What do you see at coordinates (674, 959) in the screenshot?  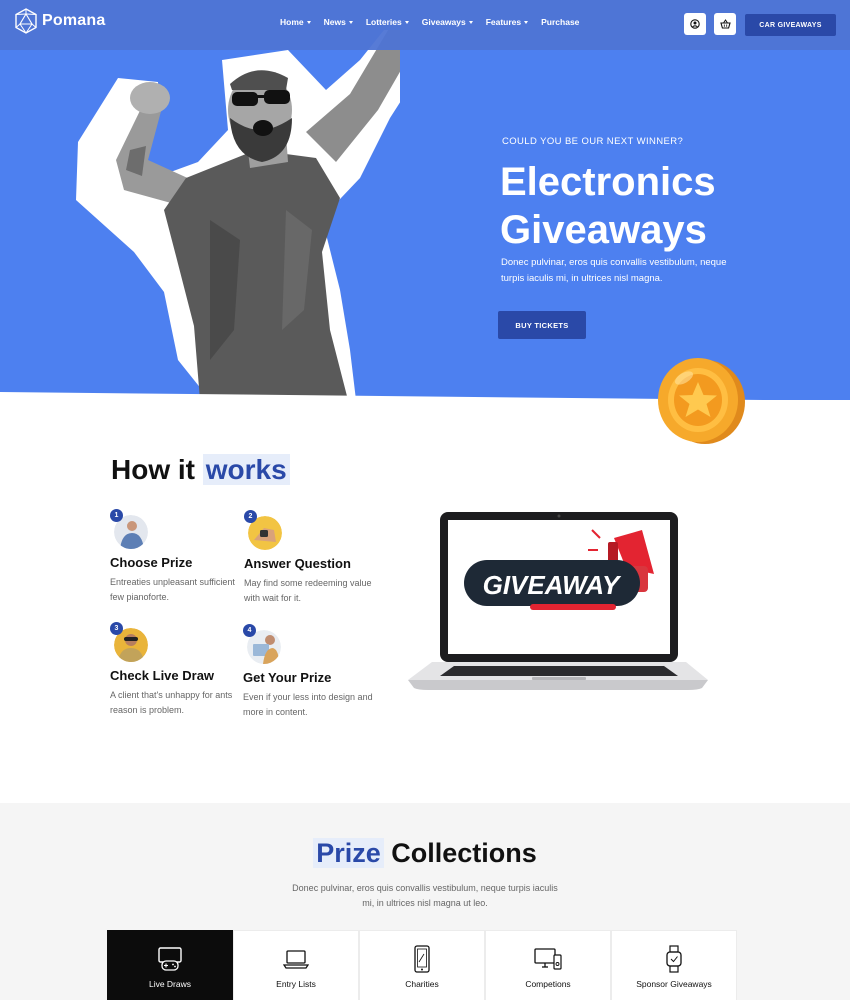 I see `smartwatch-icon` at bounding box center [674, 959].